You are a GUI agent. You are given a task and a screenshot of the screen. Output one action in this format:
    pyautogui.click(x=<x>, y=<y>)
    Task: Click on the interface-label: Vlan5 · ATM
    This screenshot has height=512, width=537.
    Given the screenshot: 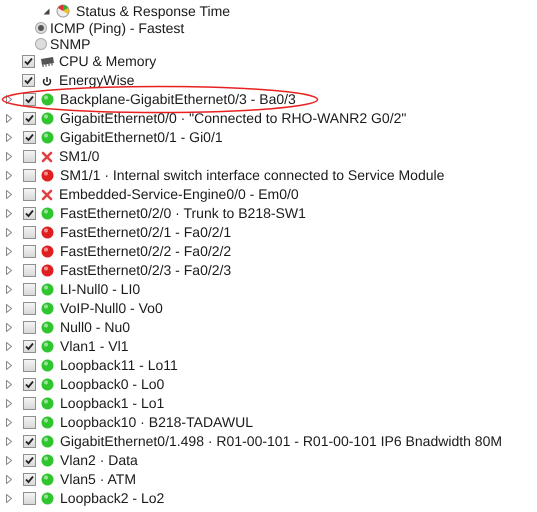 What is the action you would take?
    pyautogui.click(x=98, y=479)
    